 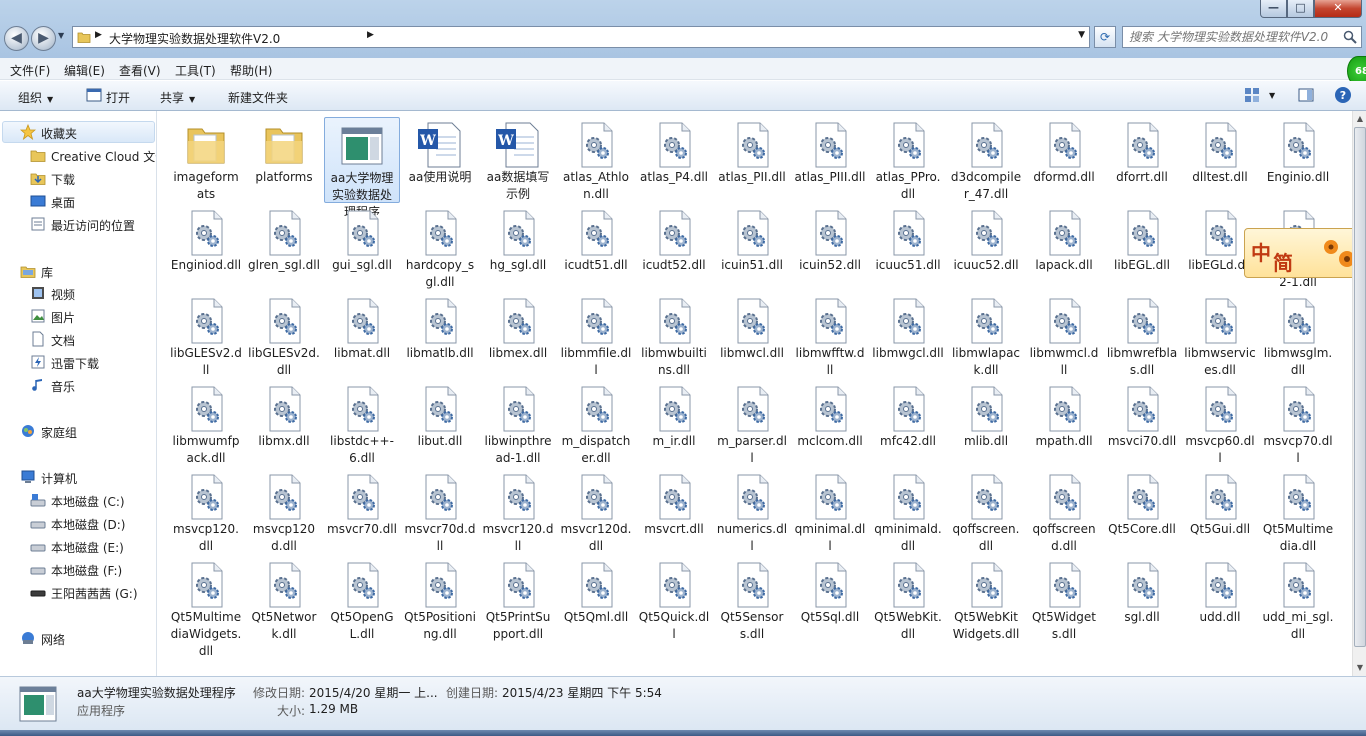 I want to click on file-item: m_ir.dll, so click(x=674, y=424).